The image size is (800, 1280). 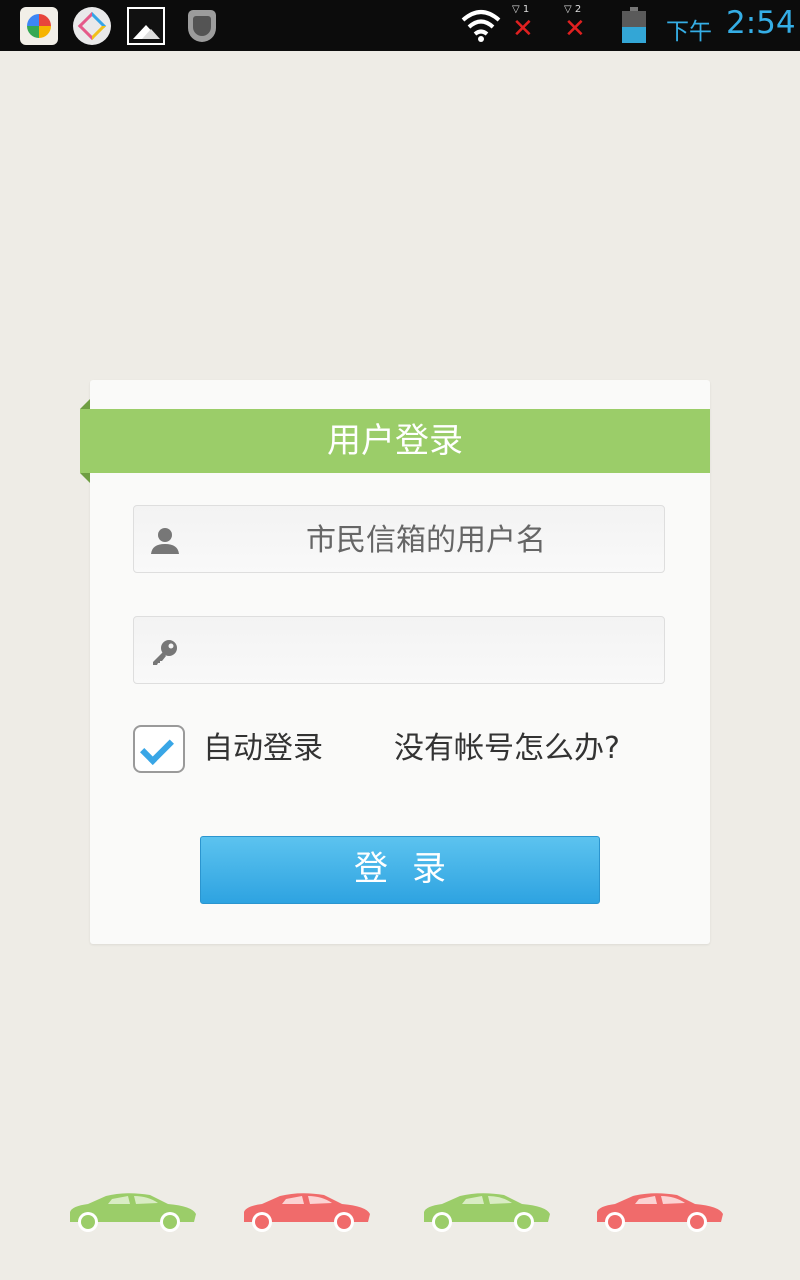 I want to click on auto-login-checkbox, so click(x=159, y=749).